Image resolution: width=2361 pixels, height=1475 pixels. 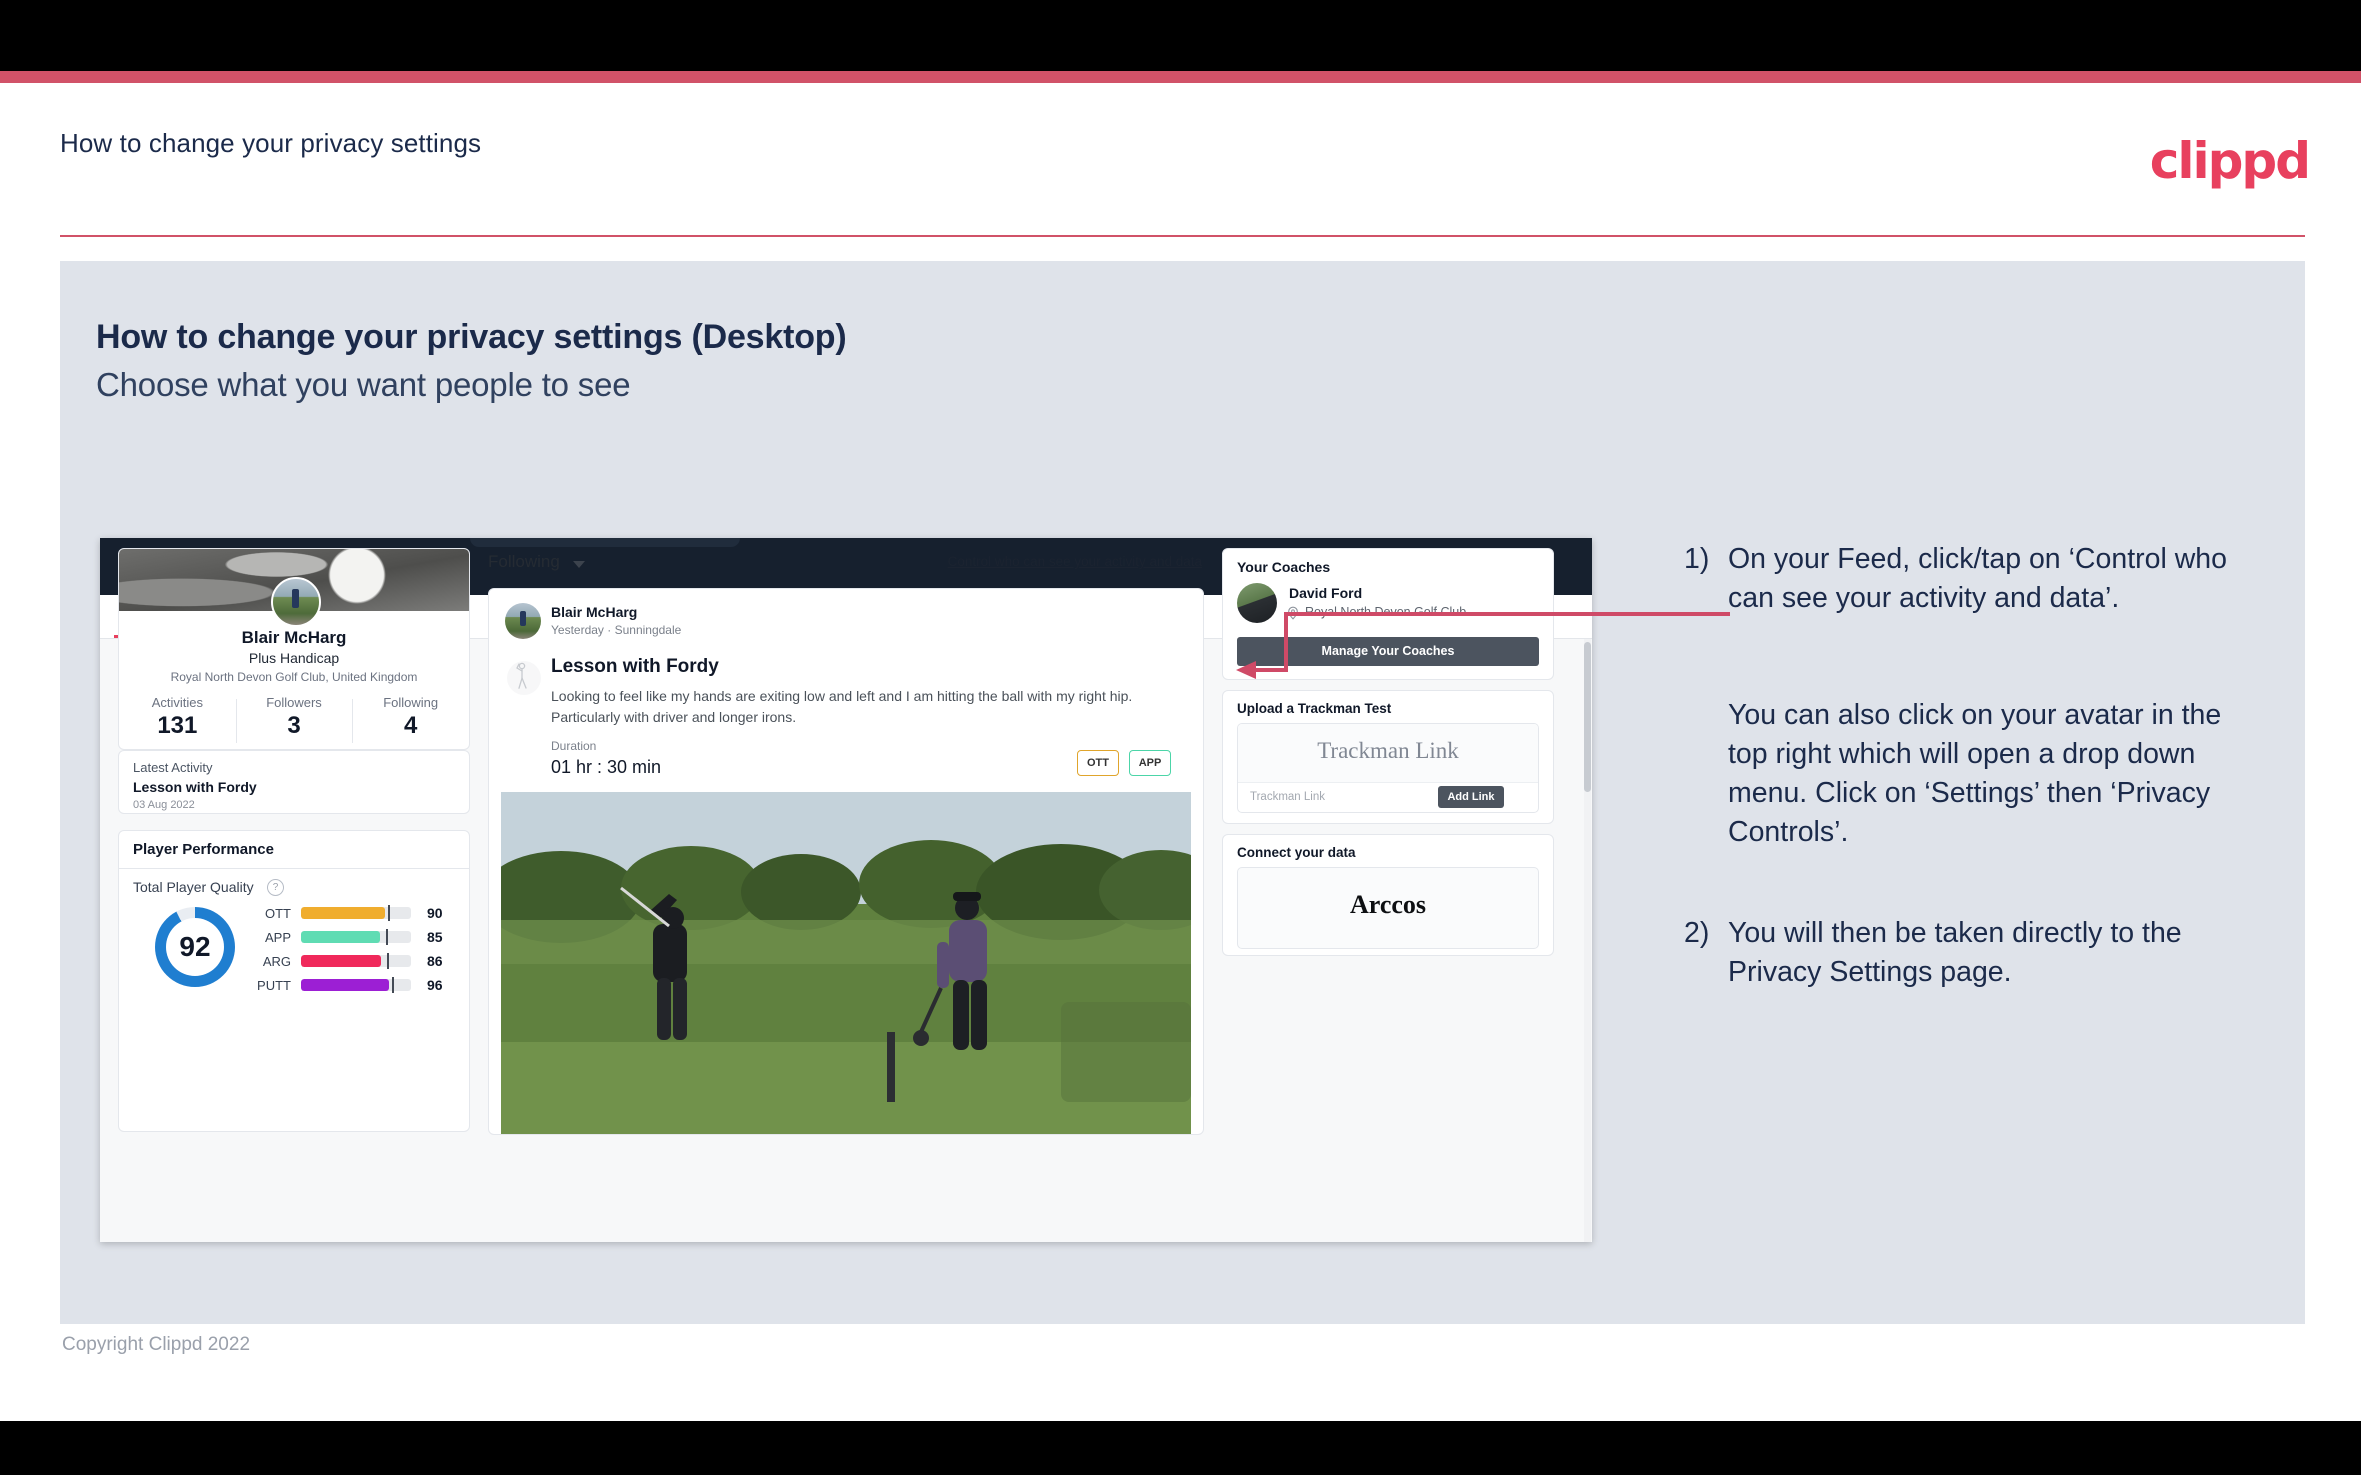 I want to click on your-coaches-title: Your Coaches, so click(x=1284, y=567).